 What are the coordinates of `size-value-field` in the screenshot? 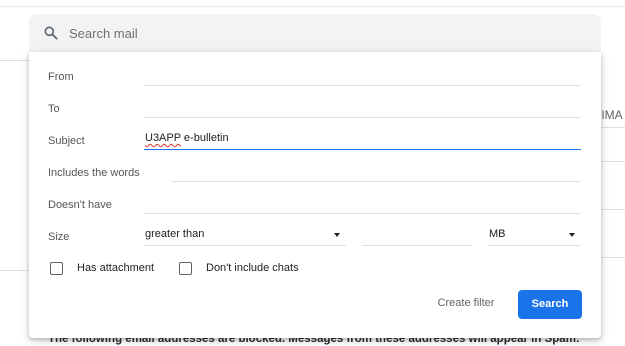 It's located at (417, 235).